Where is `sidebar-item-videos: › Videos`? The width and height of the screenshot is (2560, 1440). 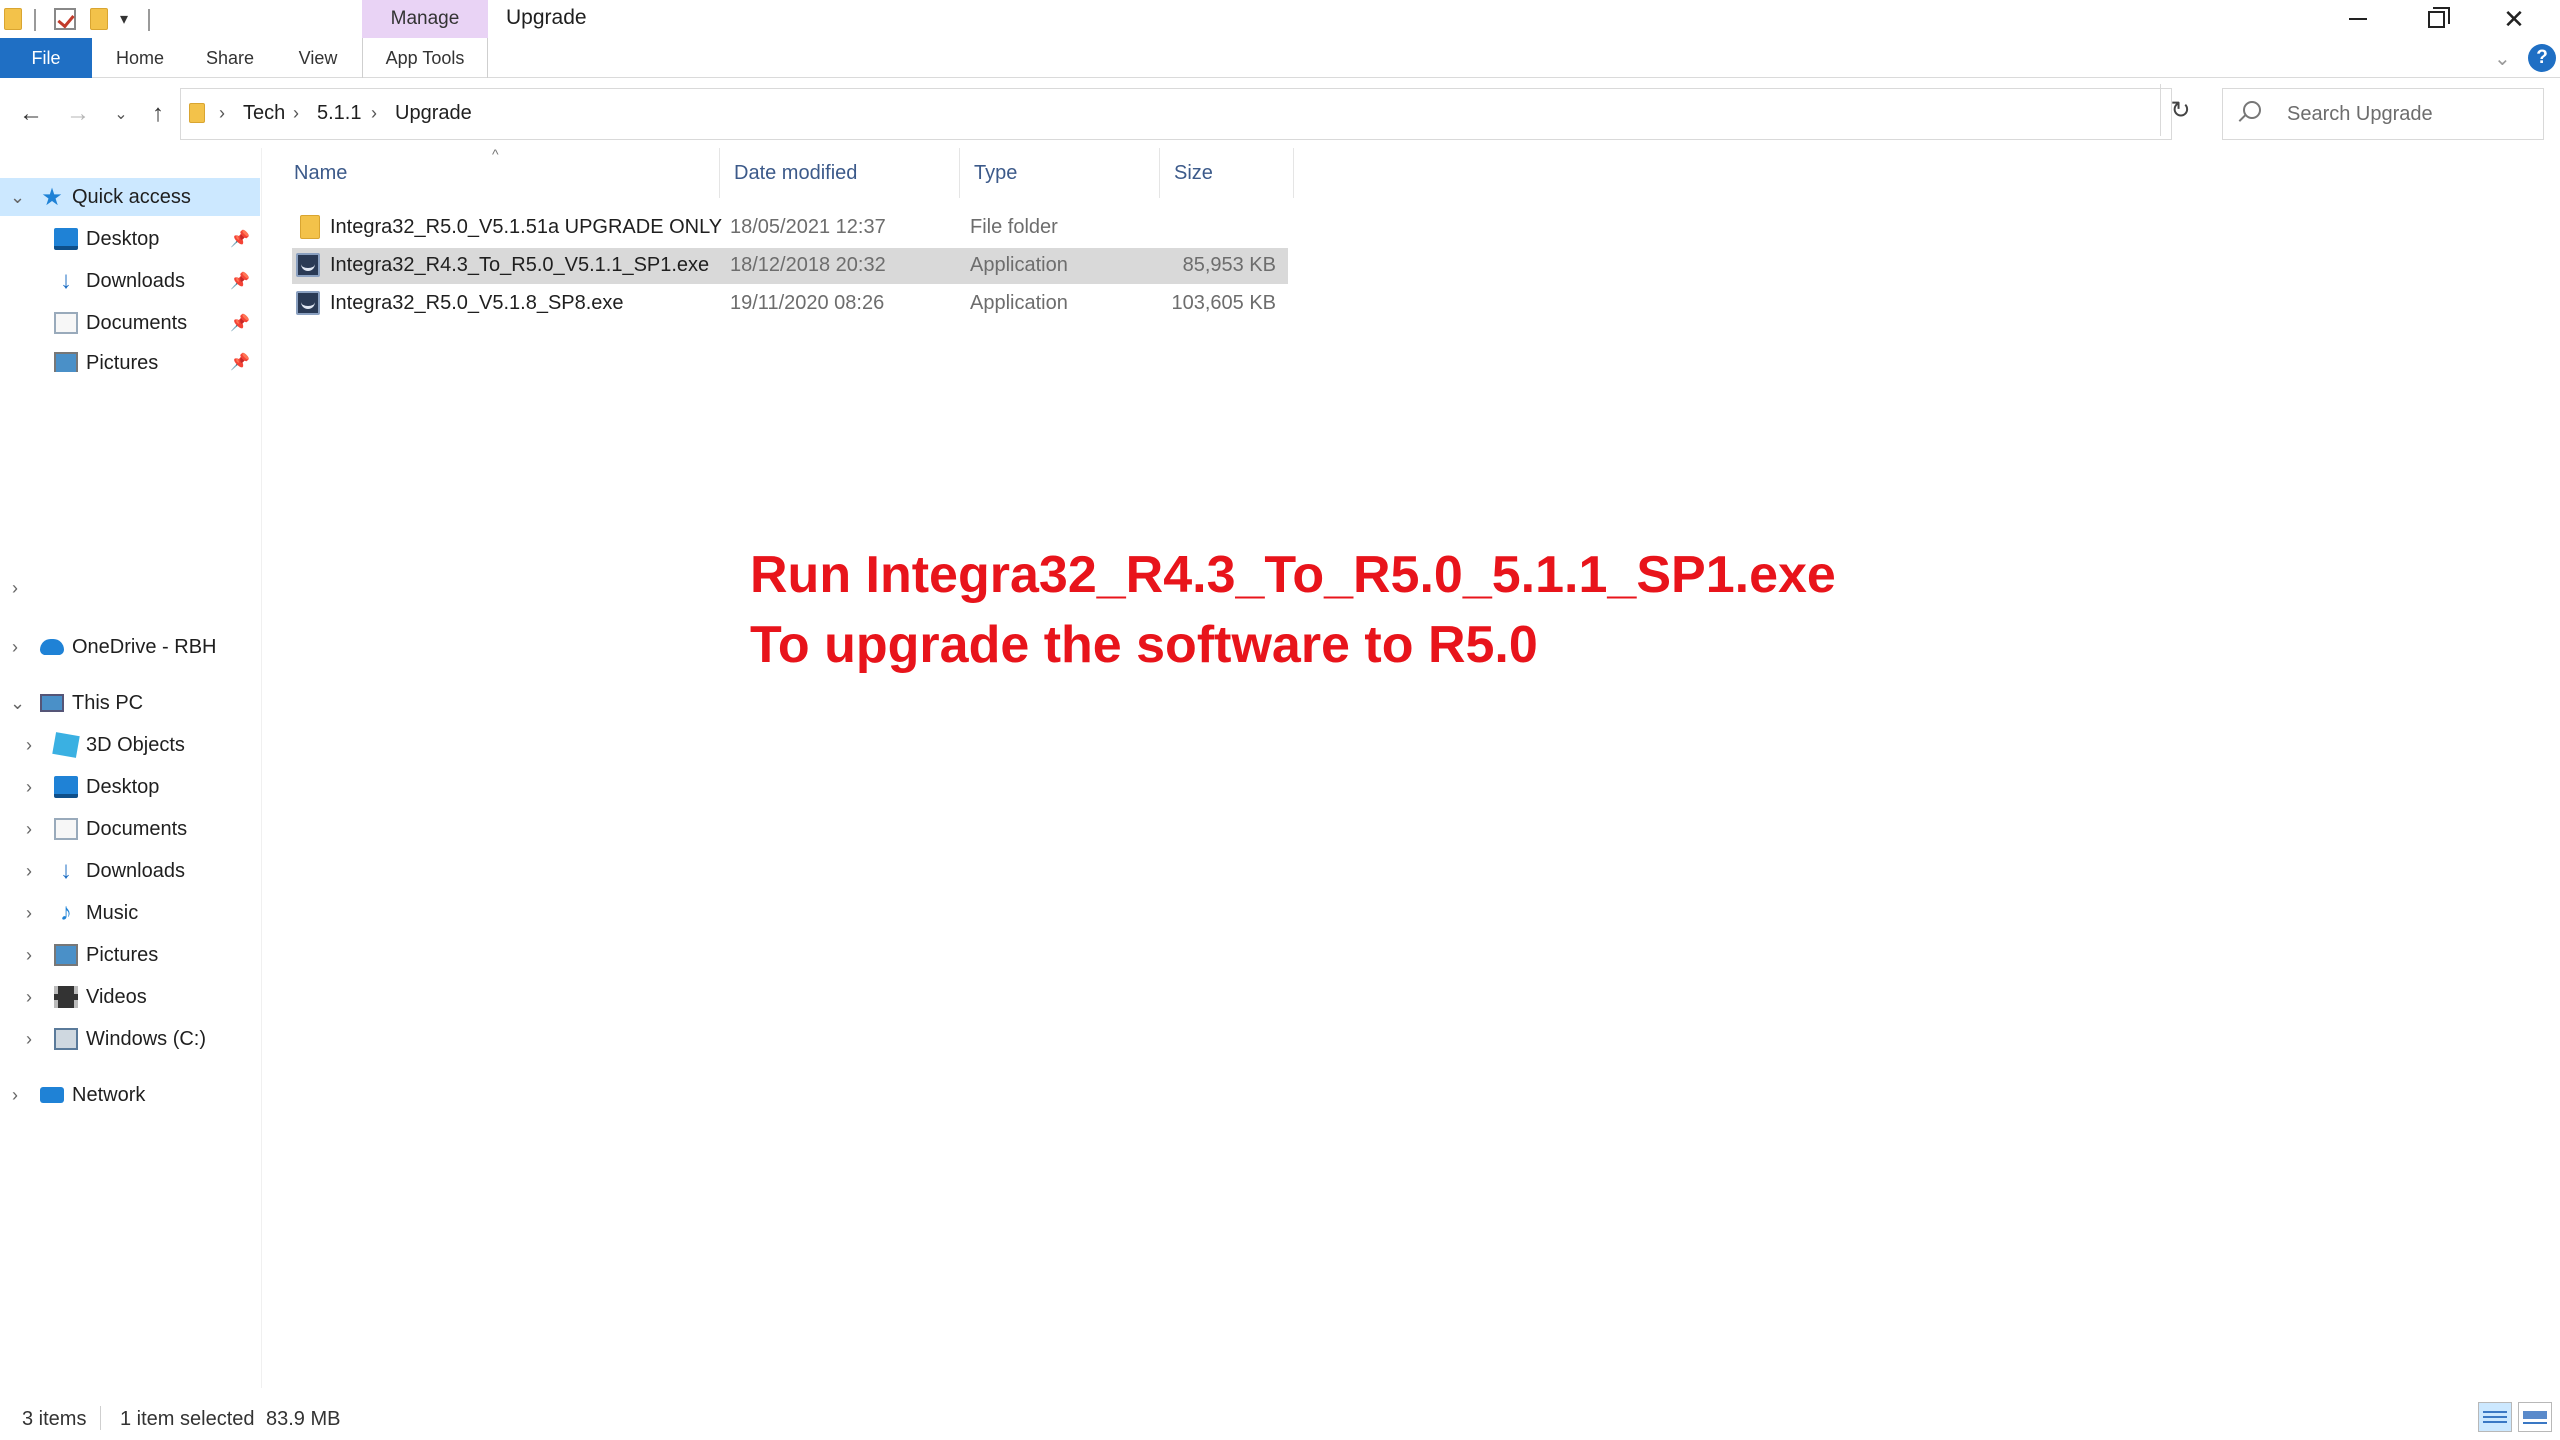
sidebar-item-videos: › Videos is located at coordinates (130, 997).